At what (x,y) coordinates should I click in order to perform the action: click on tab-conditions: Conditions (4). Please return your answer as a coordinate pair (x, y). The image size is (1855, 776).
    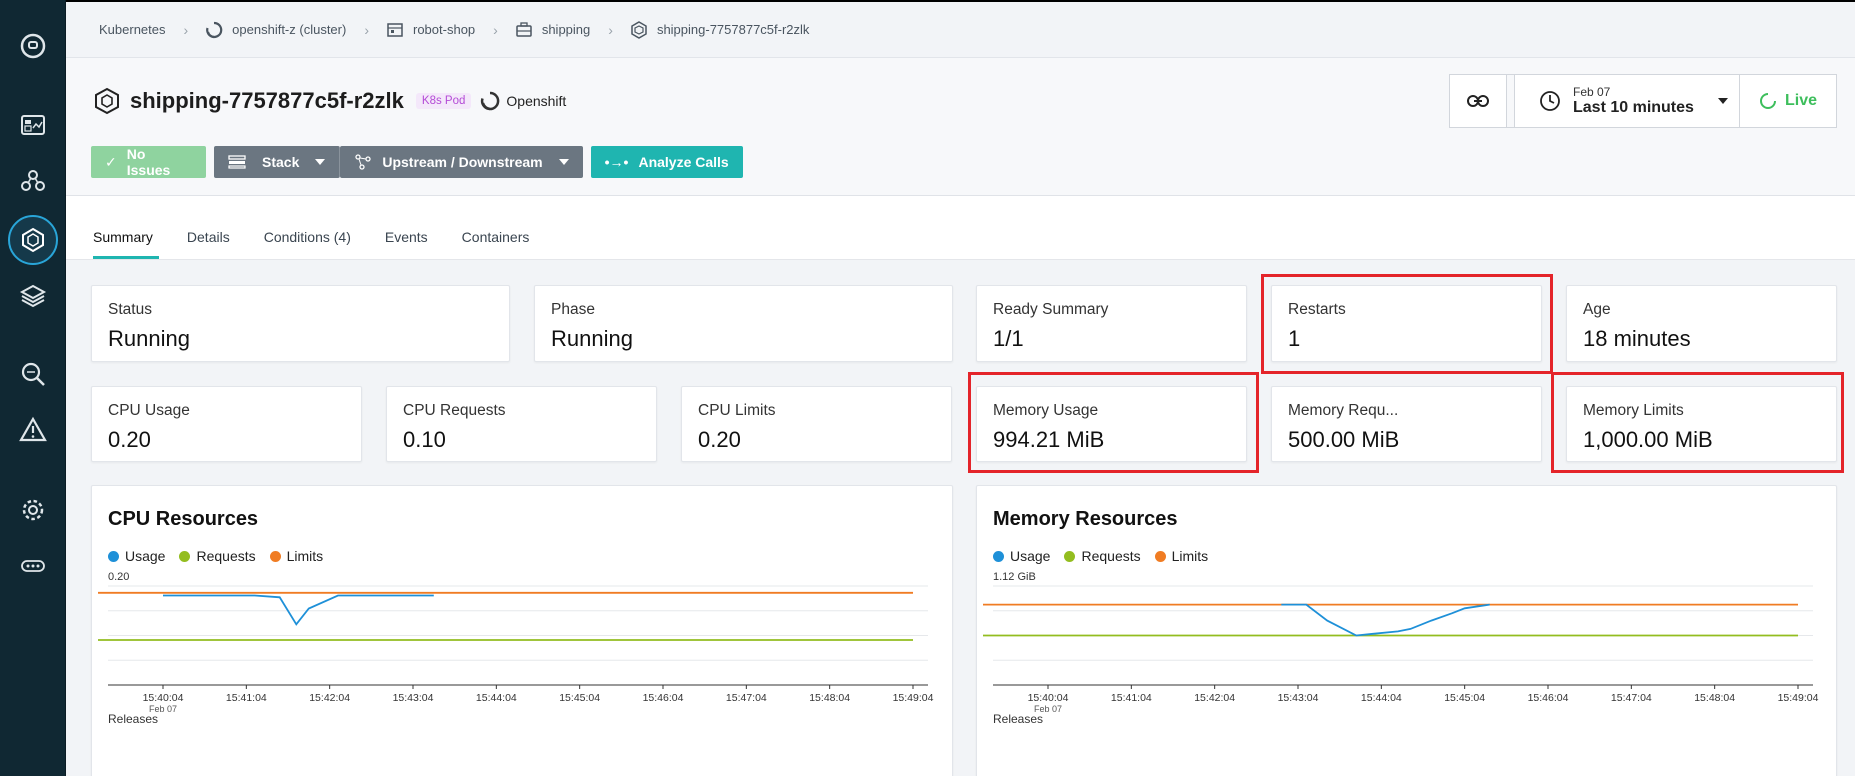
    Looking at the image, I should click on (307, 244).